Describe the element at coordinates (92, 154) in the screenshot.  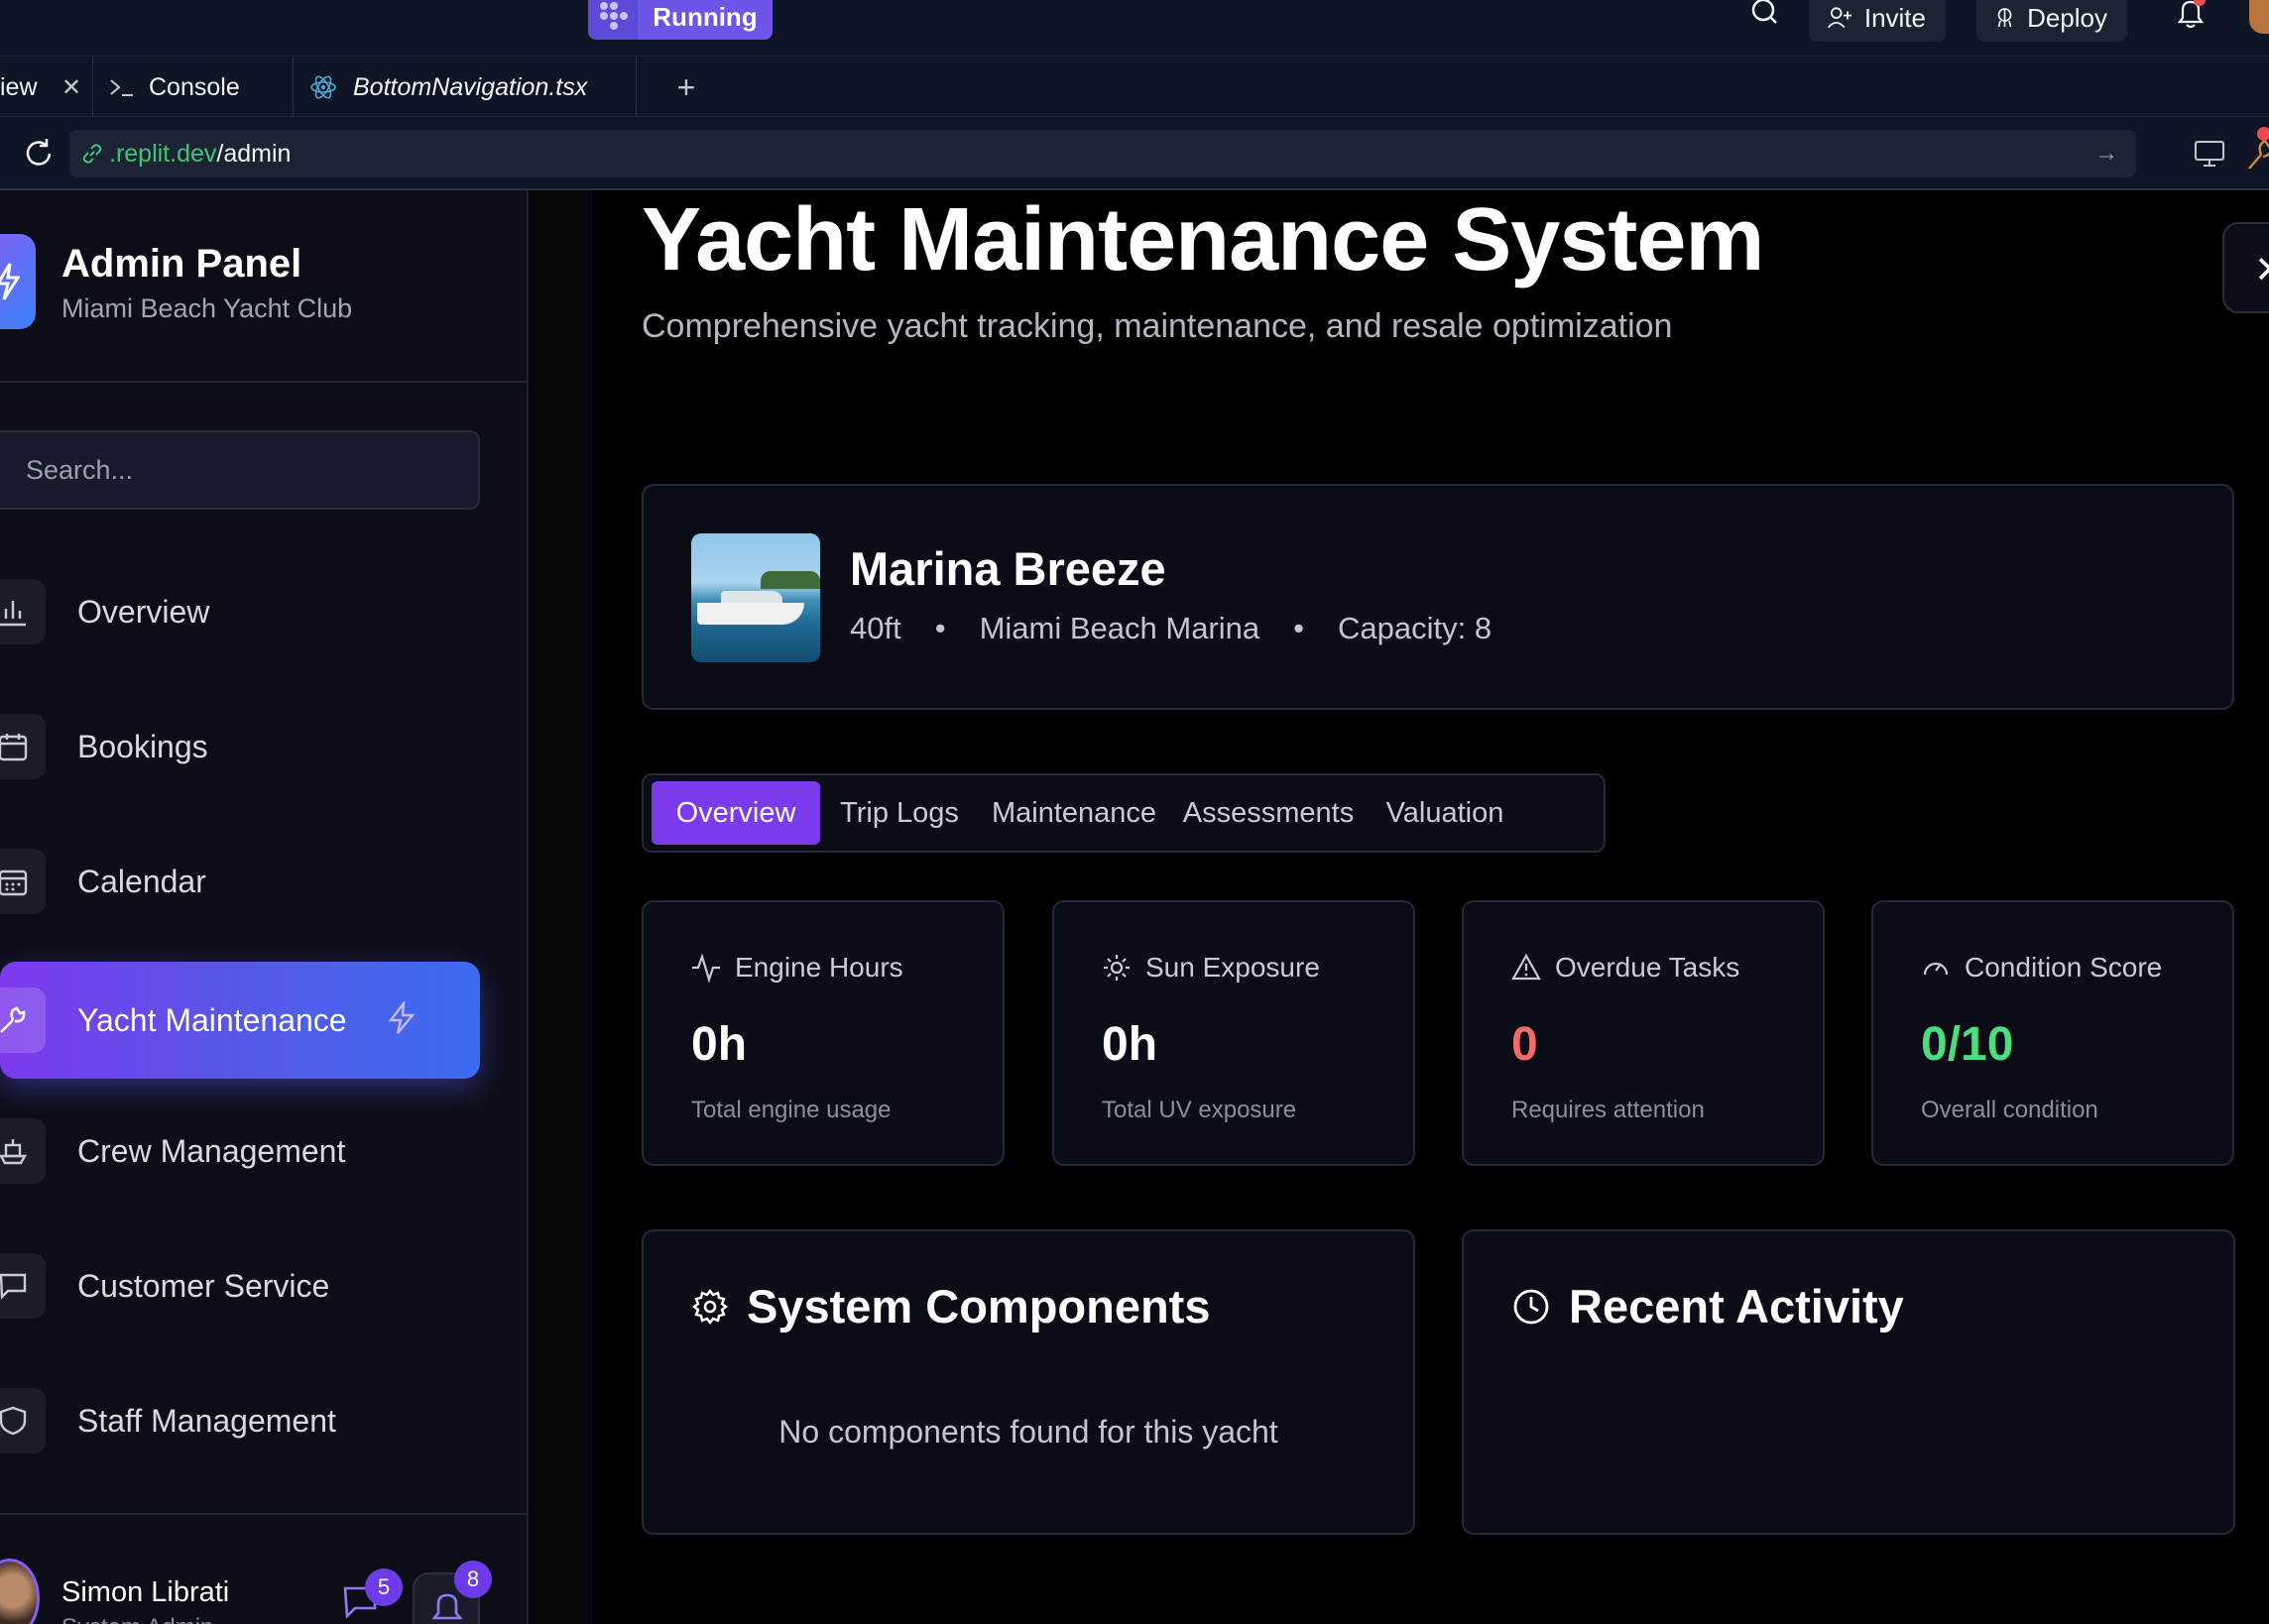
I see `link-icon` at that location.